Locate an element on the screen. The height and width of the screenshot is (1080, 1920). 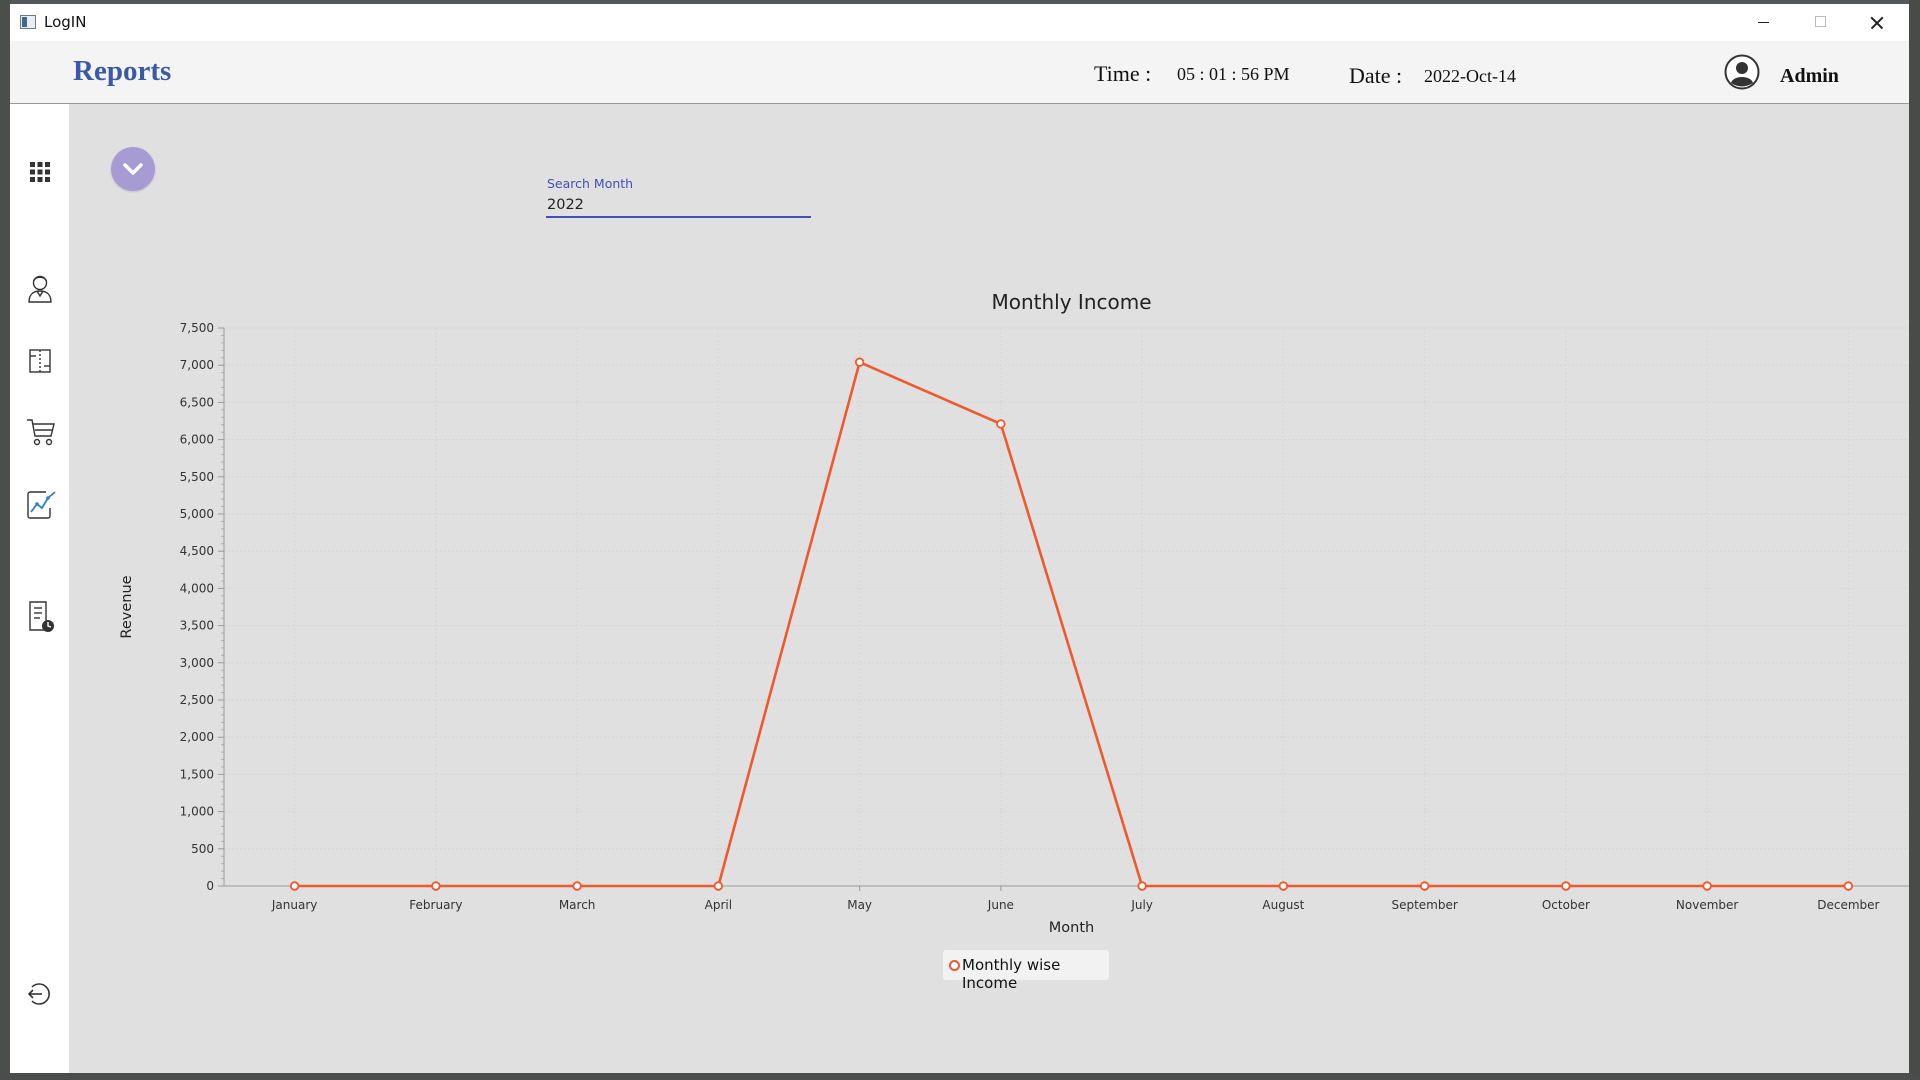
trend-chart-icon is located at coordinates (42, 503).